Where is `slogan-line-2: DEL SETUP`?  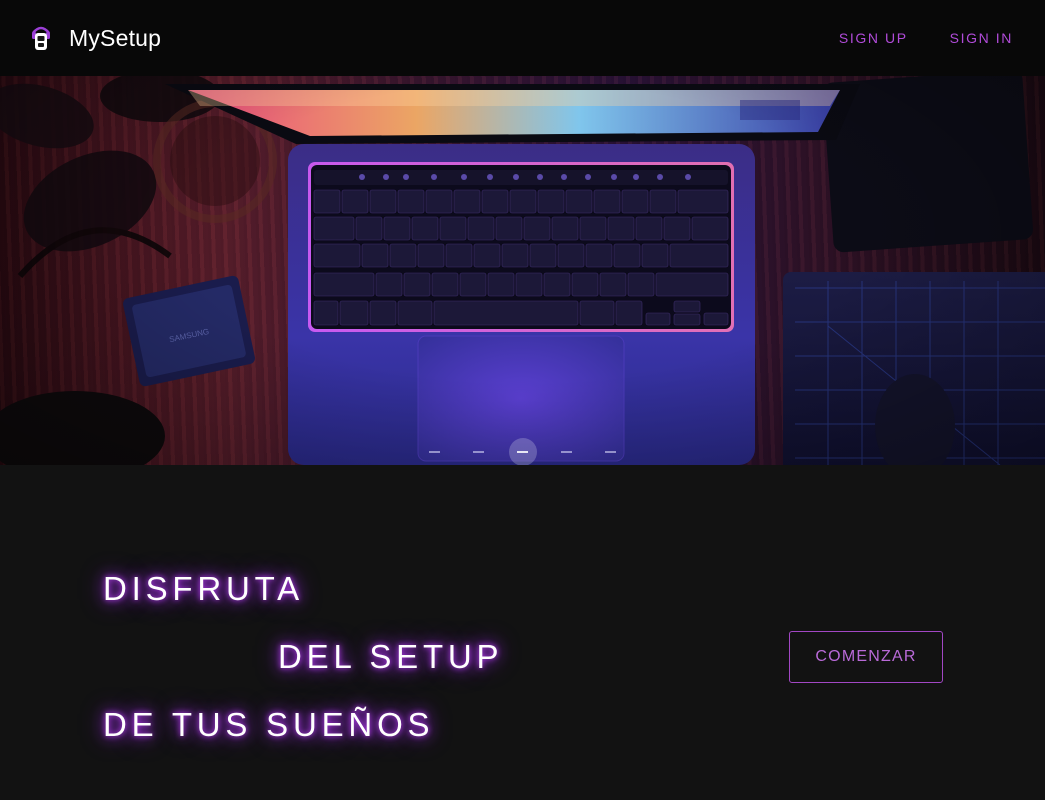 slogan-line-2: DEL SETUP is located at coordinates (391, 656).